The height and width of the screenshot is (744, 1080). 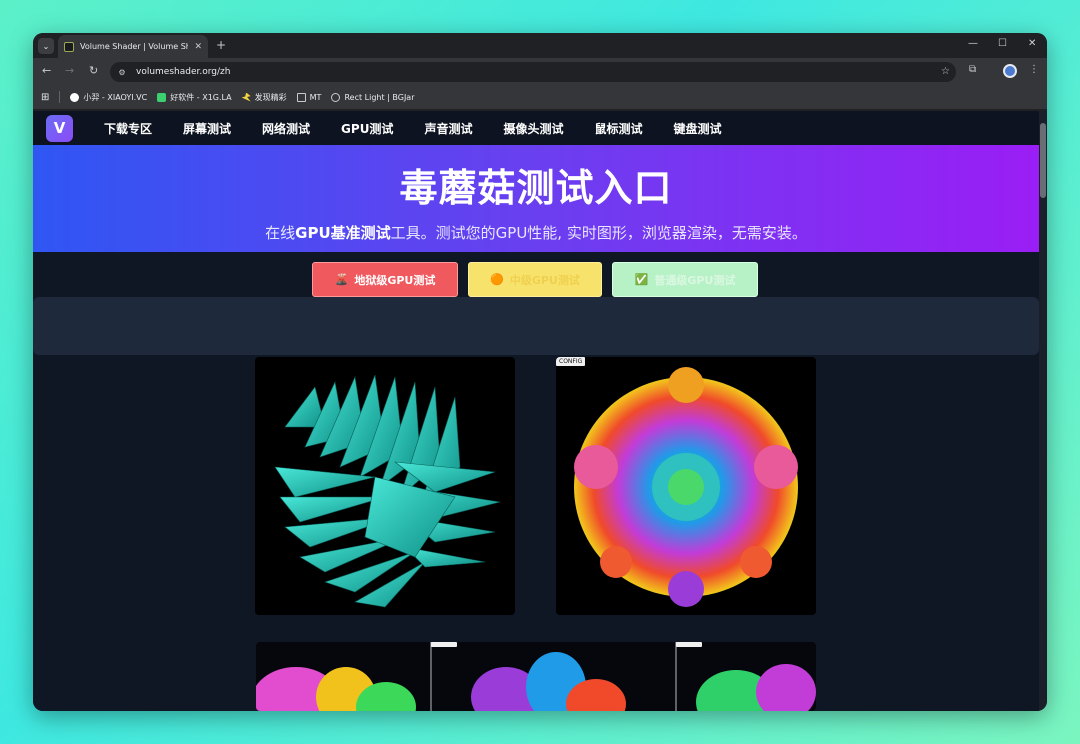 What do you see at coordinates (221, 45) in the screenshot?
I see `new-tab-button: +` at bounding box center [221, 45].